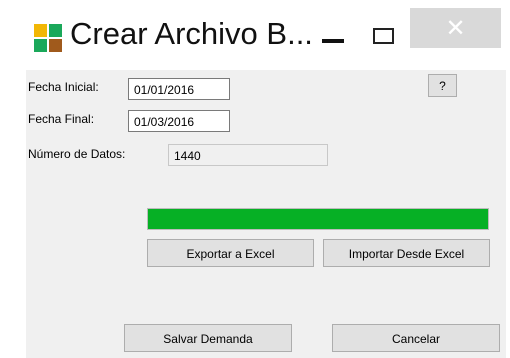 The width and height of the screenshot is (510, 358). I want to click on numero-datos-field: 1440, so click(248, 155).